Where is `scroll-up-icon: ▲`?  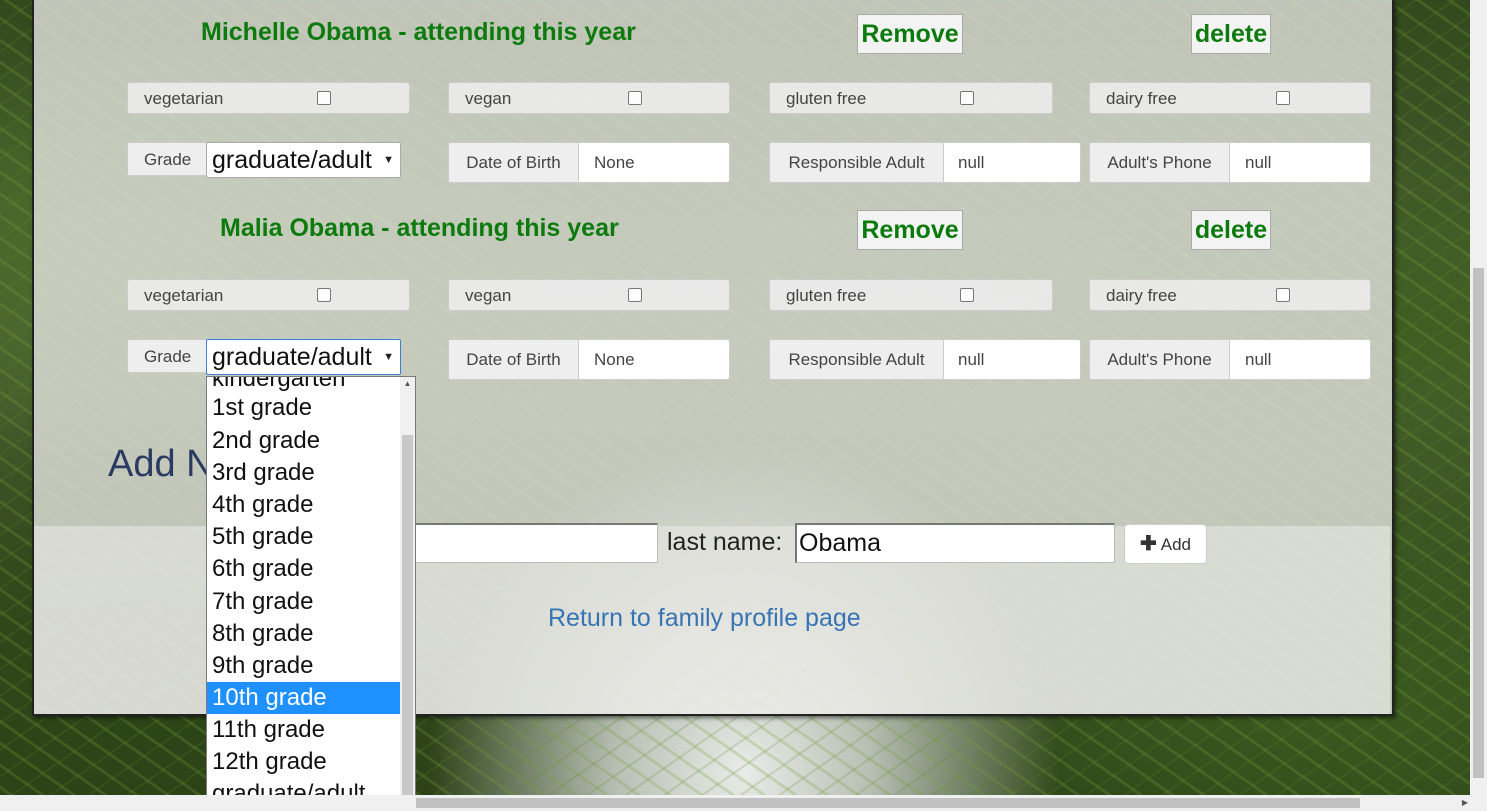 scroll-up-icon: ▲ is located at coordinates (407, 384).